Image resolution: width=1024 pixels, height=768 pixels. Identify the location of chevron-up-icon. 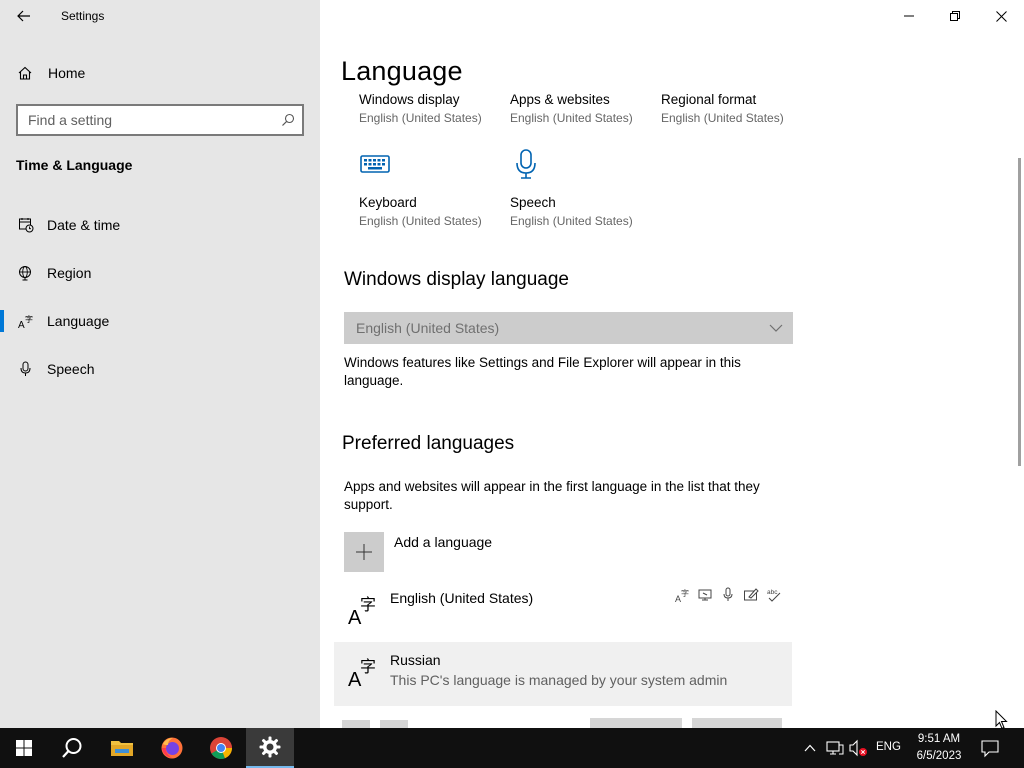
(810, 748).